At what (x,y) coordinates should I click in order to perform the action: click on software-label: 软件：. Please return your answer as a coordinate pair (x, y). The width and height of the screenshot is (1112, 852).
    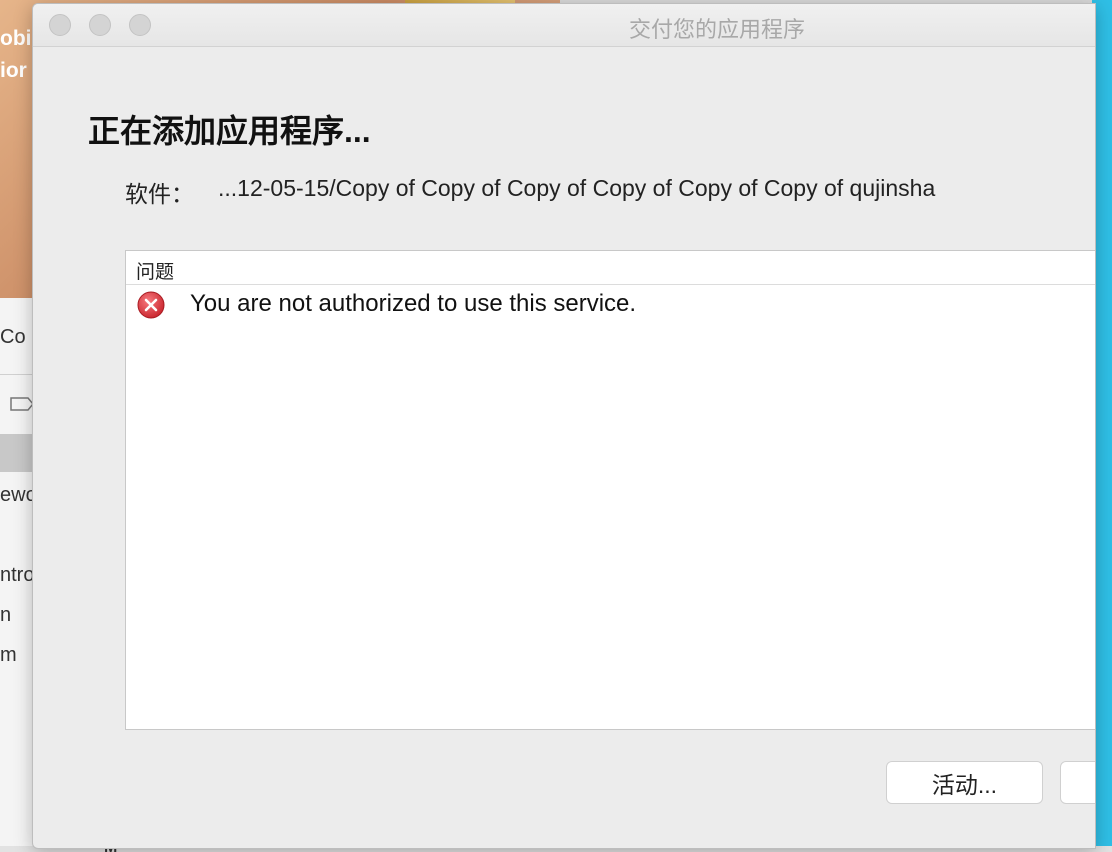
    Looking at the image, I should click on (159, 194).